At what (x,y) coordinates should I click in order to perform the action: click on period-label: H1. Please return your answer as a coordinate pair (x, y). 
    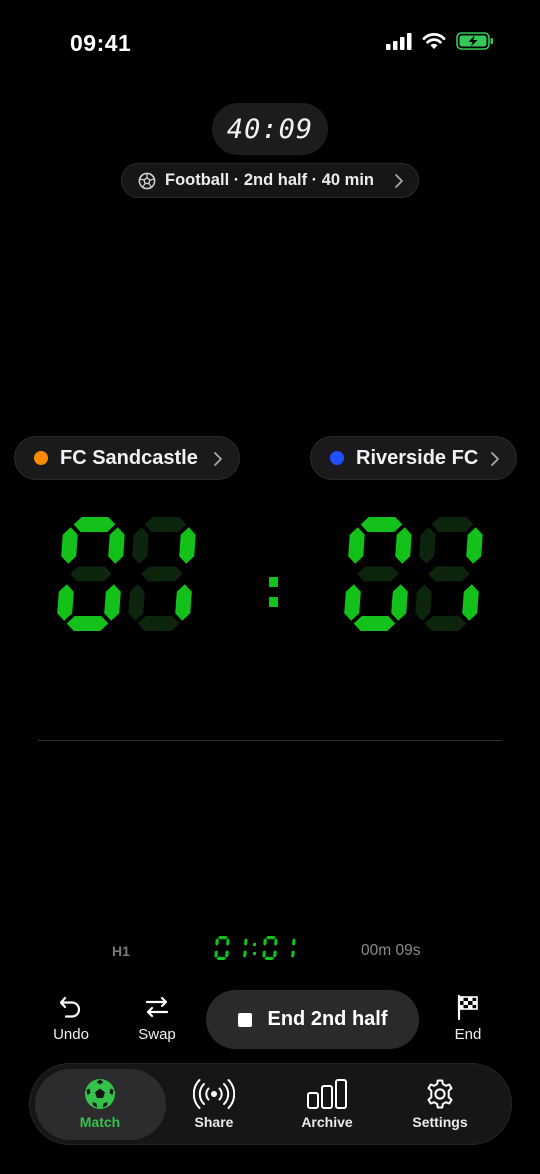
    Looking at the image, I should click on (121, 951).